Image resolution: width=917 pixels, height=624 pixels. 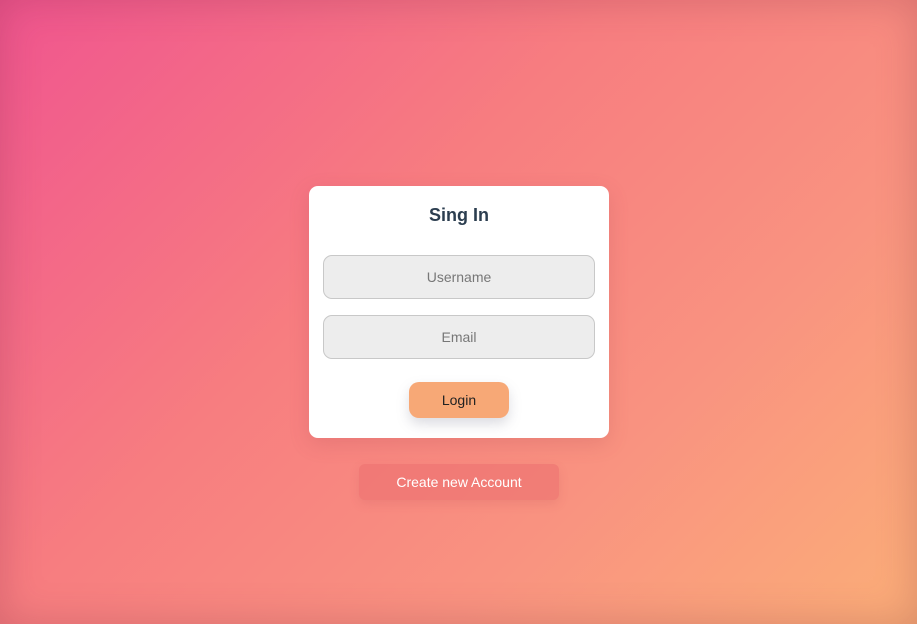 I want to click on form-title: Sing In, so click(x=459, y=215).